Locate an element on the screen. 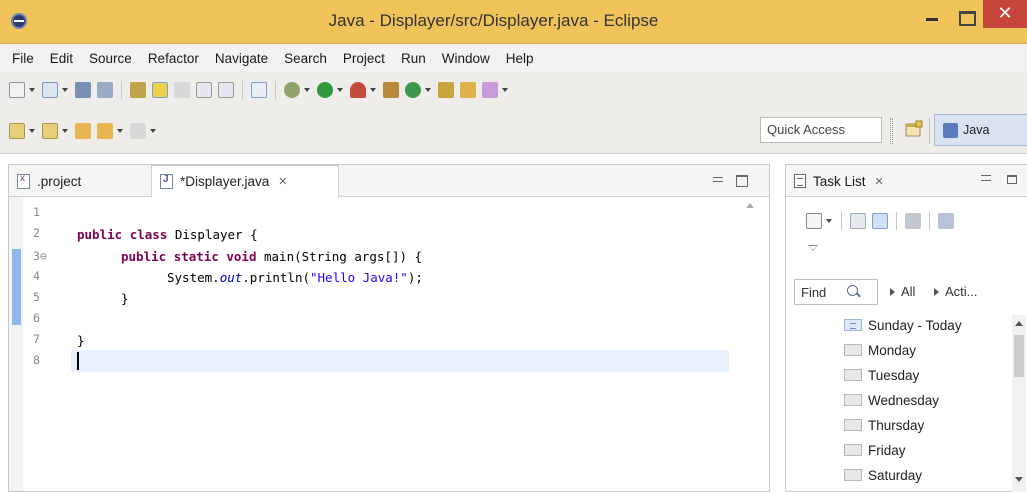 This screenshot has height=492, width=1027. category-monday: Monday is located at coordinates (880, 350).